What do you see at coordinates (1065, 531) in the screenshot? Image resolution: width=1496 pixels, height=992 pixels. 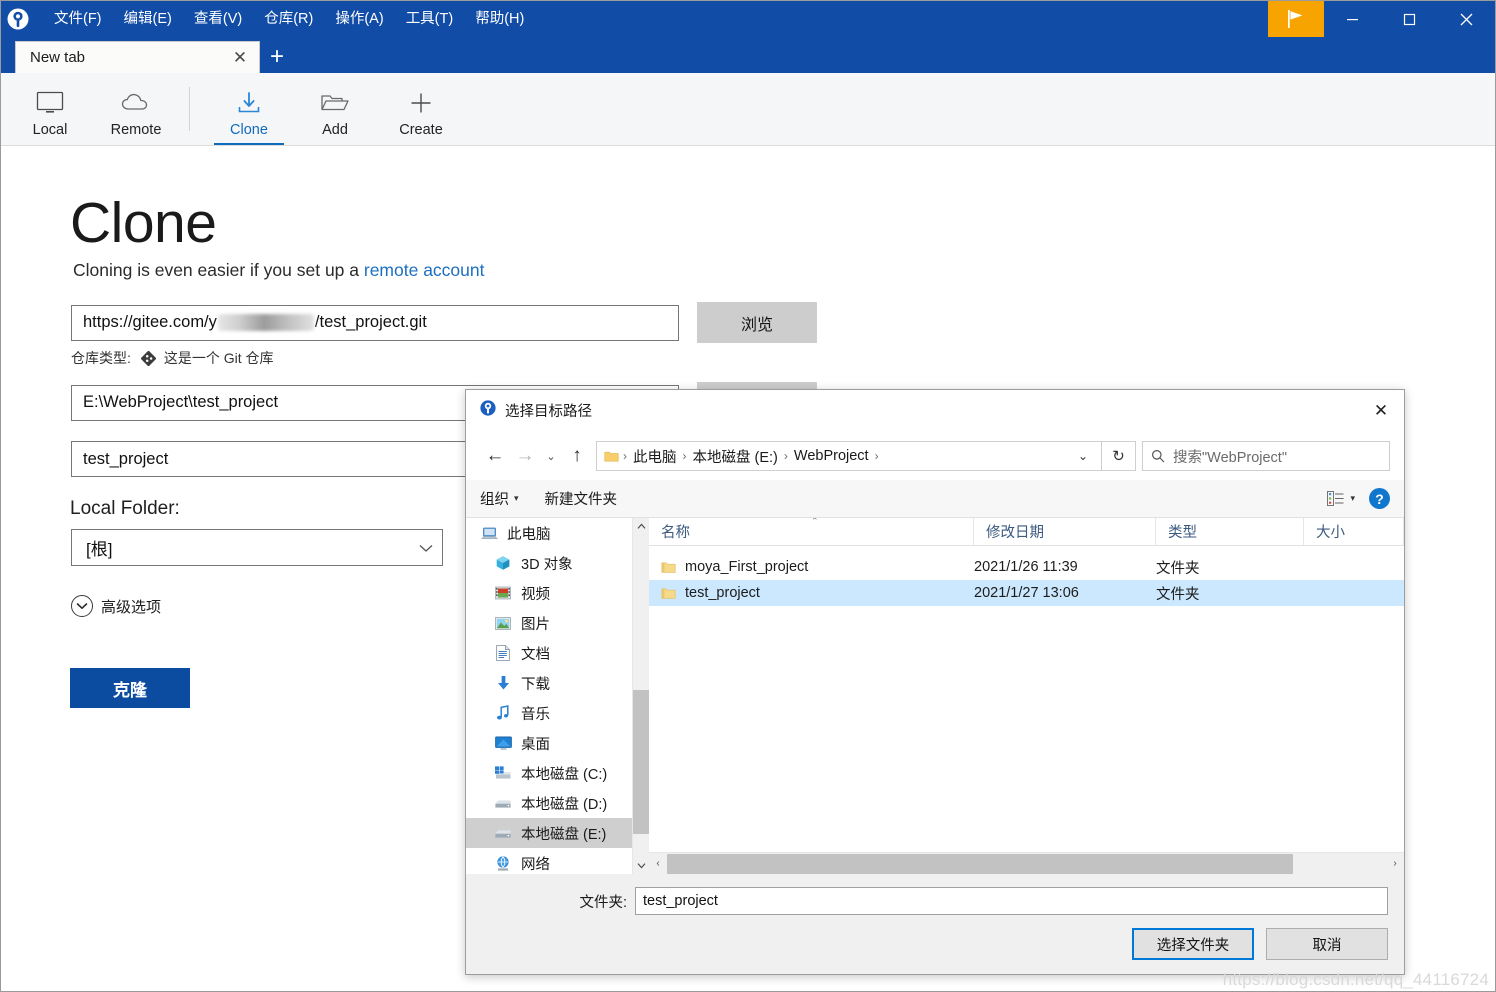 I see `column-header-date: 修改日期` at bounding box center [1065, 531].